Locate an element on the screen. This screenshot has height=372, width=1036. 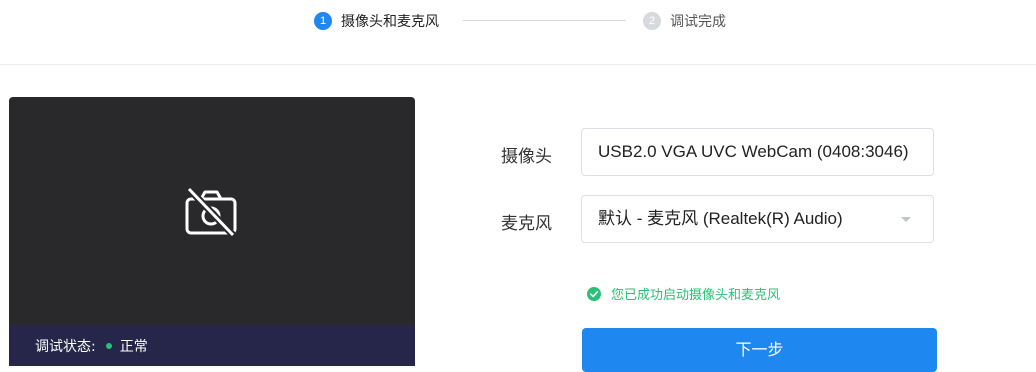
success-text: 您已成功启动摄像头和麦克风 is located at coordinates (696, 295).